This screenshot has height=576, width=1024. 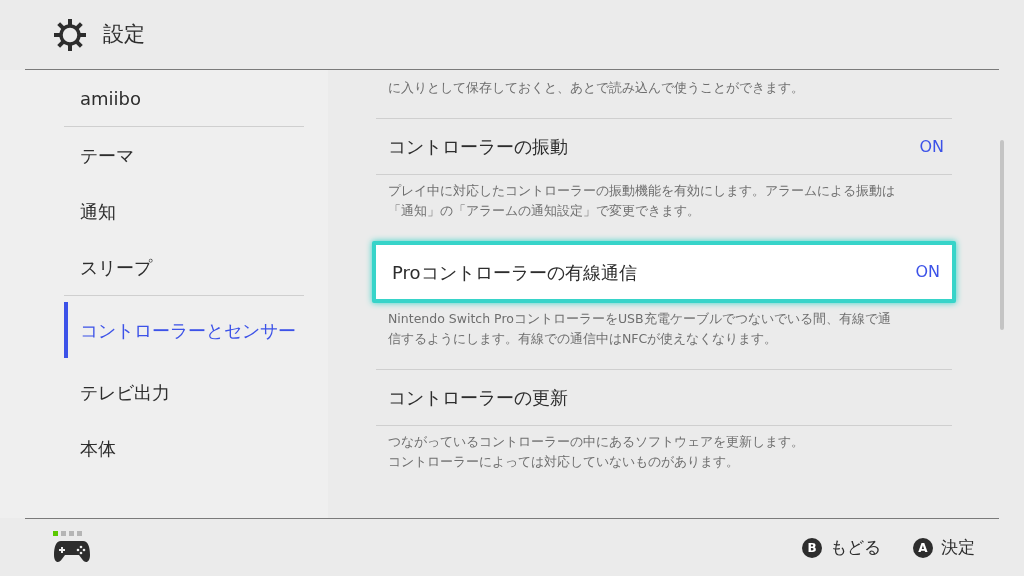 What do you see at coordinates (596, 88) in the screenshot?
I see `setting-description: に入りとして保存しておくと、あとで読み込んで使うことができます。` at bounding box center [596, 88].